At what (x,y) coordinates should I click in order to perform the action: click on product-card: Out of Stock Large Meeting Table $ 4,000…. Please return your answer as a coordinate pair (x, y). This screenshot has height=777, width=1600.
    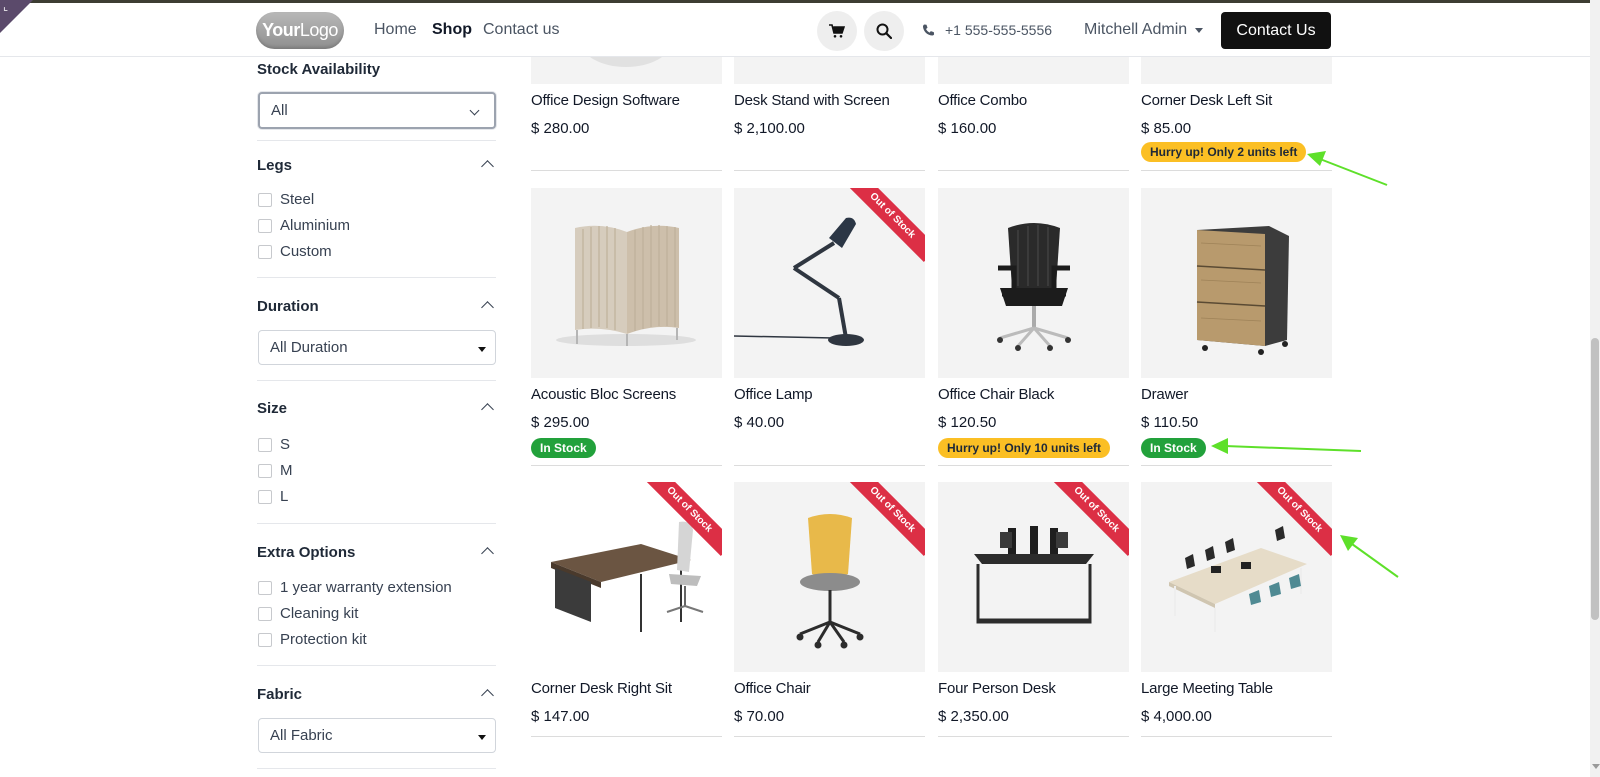
    Looking at the image, I should click on (1236, 609).